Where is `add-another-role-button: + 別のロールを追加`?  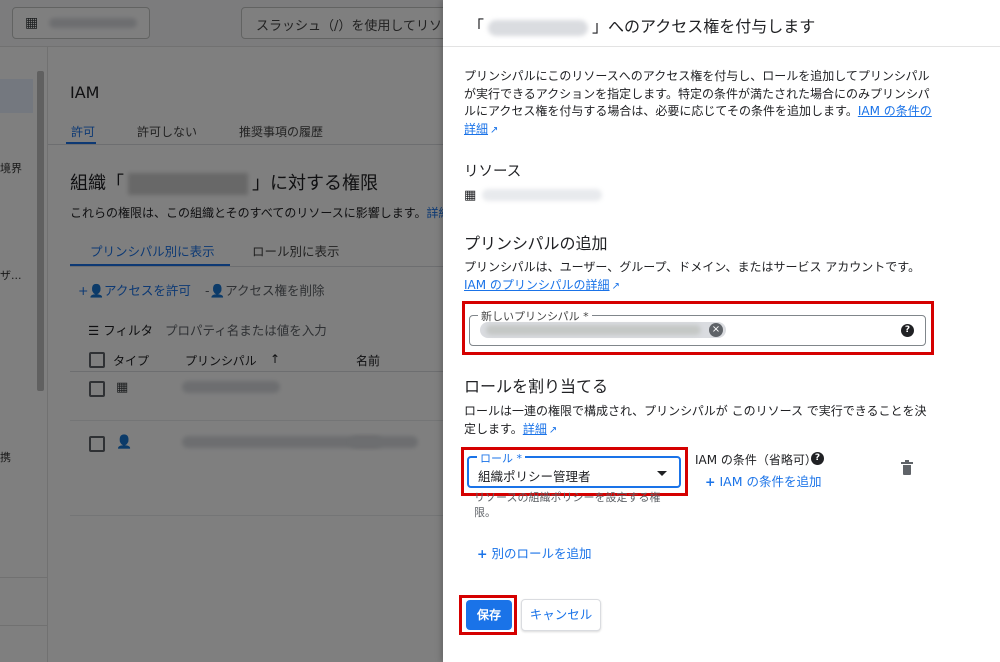 add-another-role-button: + 別のロールを追加 is located at coordinates (534, 552).